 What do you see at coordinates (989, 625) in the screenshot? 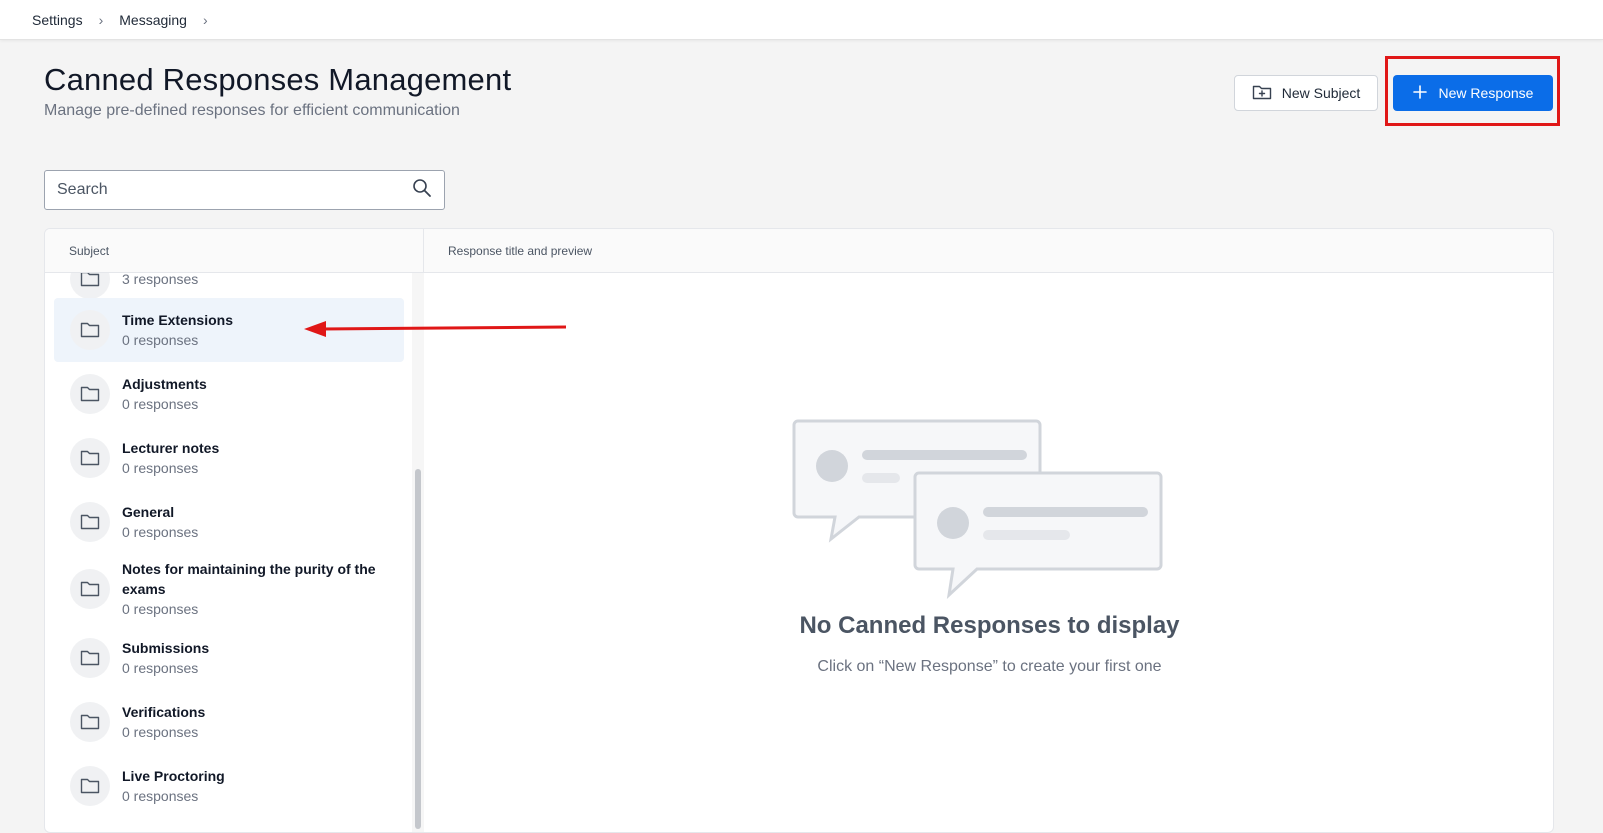
I see `empty-state-title: No Canned Responses to display` at bounding box center [989, 625].